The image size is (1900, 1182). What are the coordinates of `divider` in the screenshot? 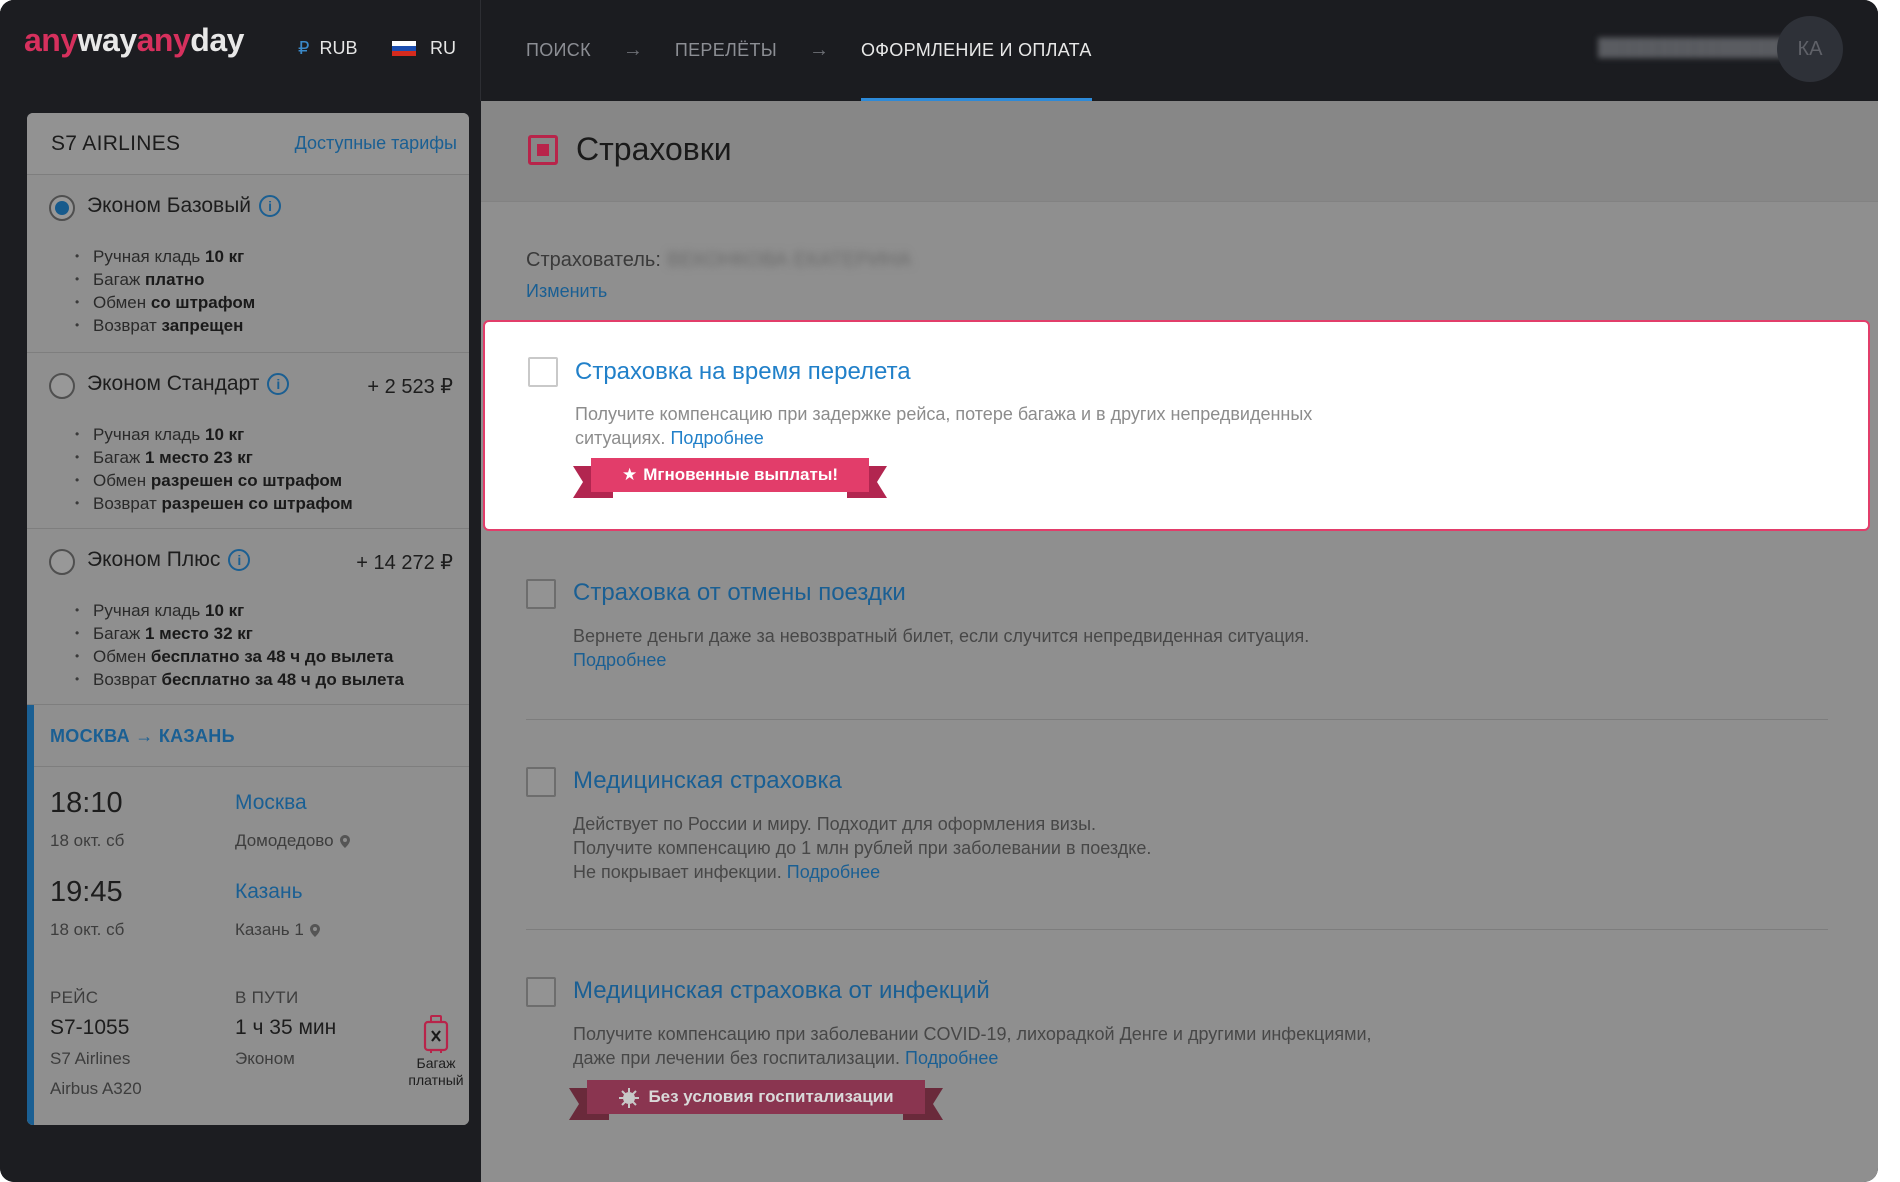 It's located at (1177, 929).